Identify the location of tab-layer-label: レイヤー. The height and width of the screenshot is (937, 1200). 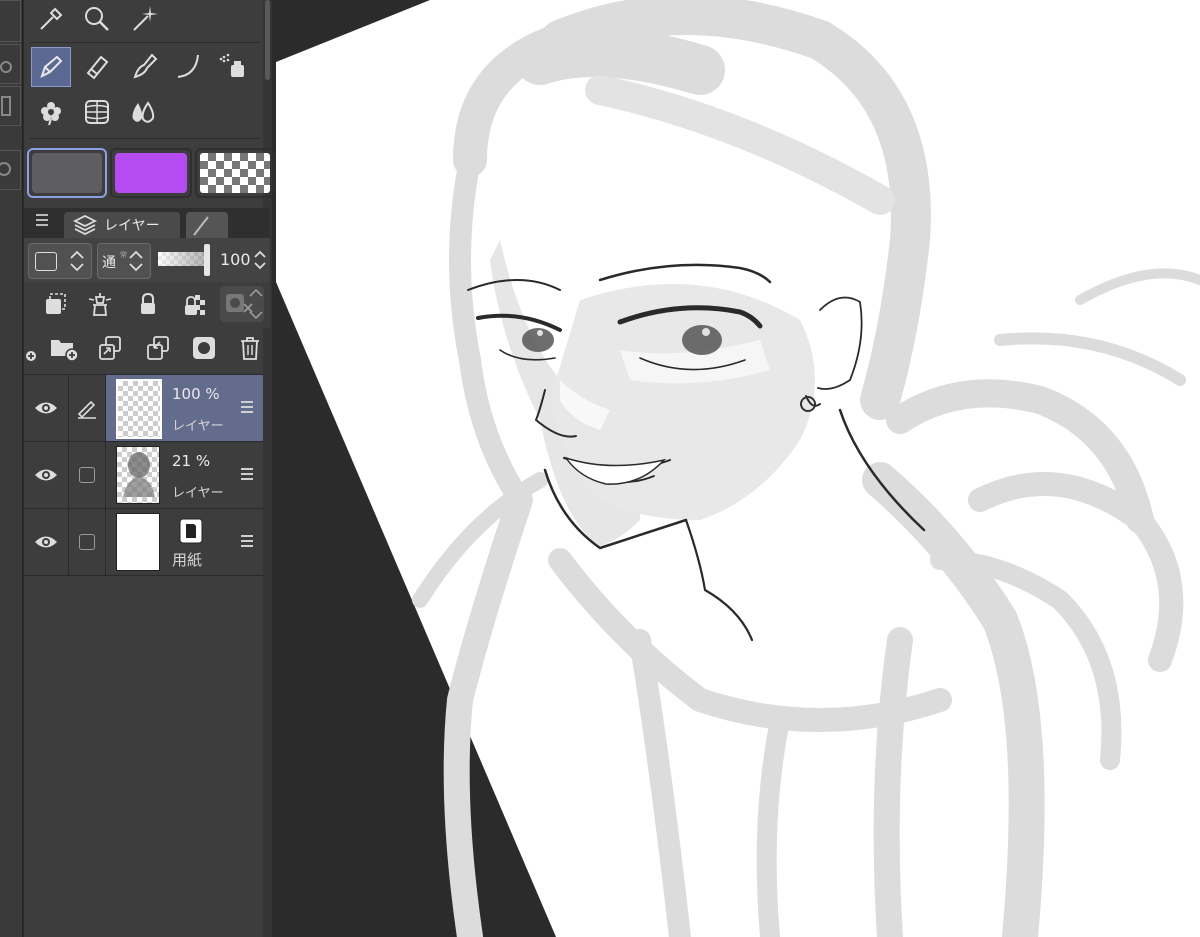
(132, 226).